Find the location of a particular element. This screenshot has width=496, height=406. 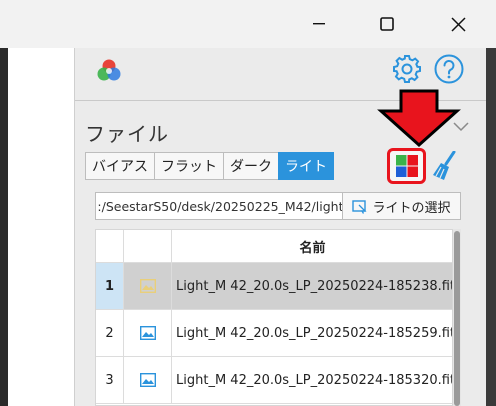

row-filename: Light_M 42_20.0s_LP_20250224-185320.fit is located at coordinates (312, 380).